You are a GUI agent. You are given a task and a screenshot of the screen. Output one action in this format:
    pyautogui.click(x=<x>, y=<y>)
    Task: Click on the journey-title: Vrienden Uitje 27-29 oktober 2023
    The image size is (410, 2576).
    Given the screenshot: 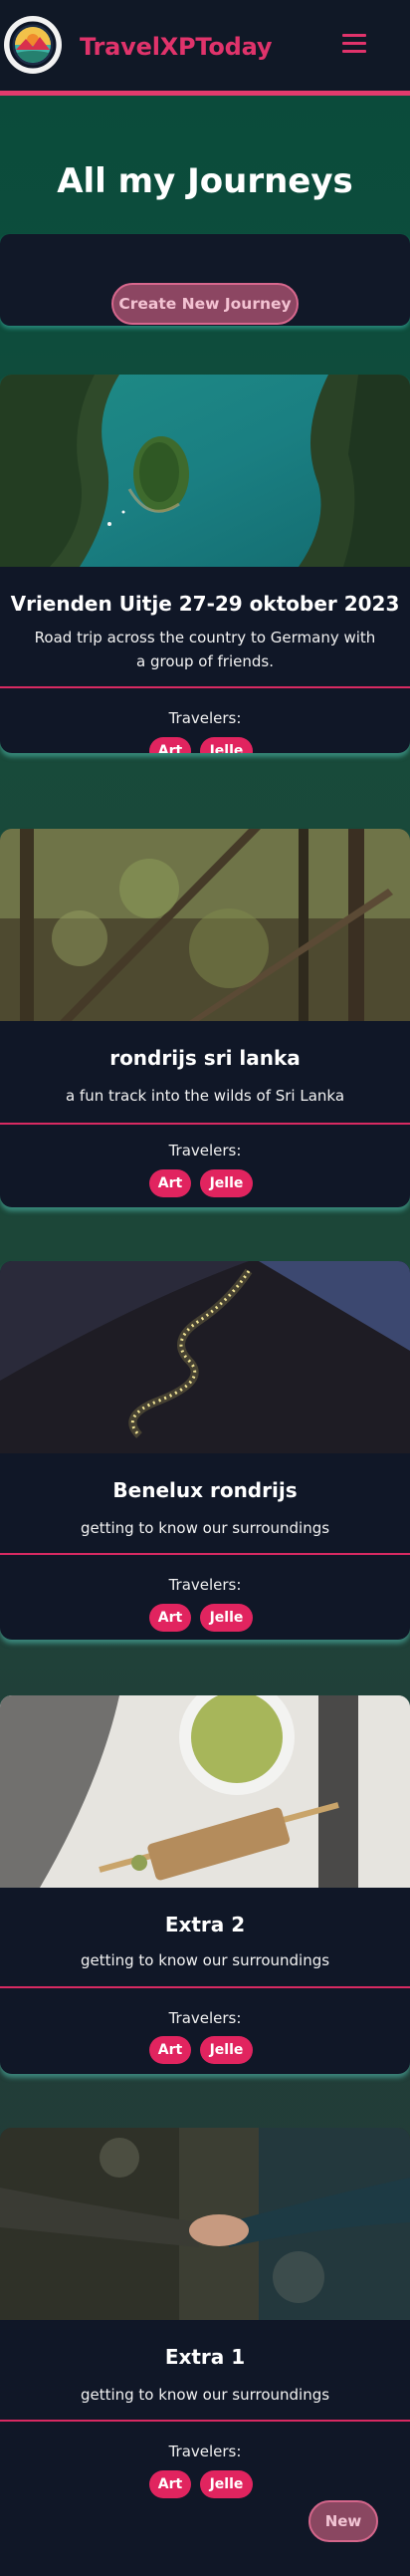 What is the action you would take?
    pyautogui.click(x=205, y=604)
    